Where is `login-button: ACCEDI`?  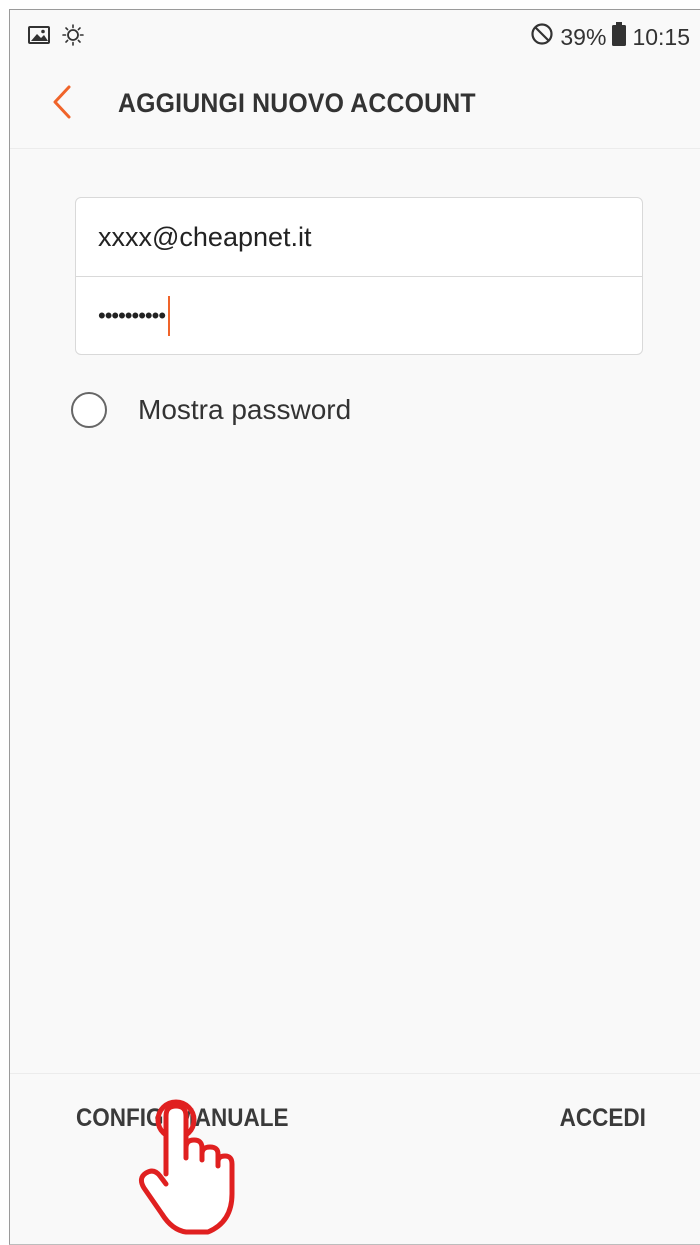
login-button: ACCEDI is located at coordinates (603, 1118).